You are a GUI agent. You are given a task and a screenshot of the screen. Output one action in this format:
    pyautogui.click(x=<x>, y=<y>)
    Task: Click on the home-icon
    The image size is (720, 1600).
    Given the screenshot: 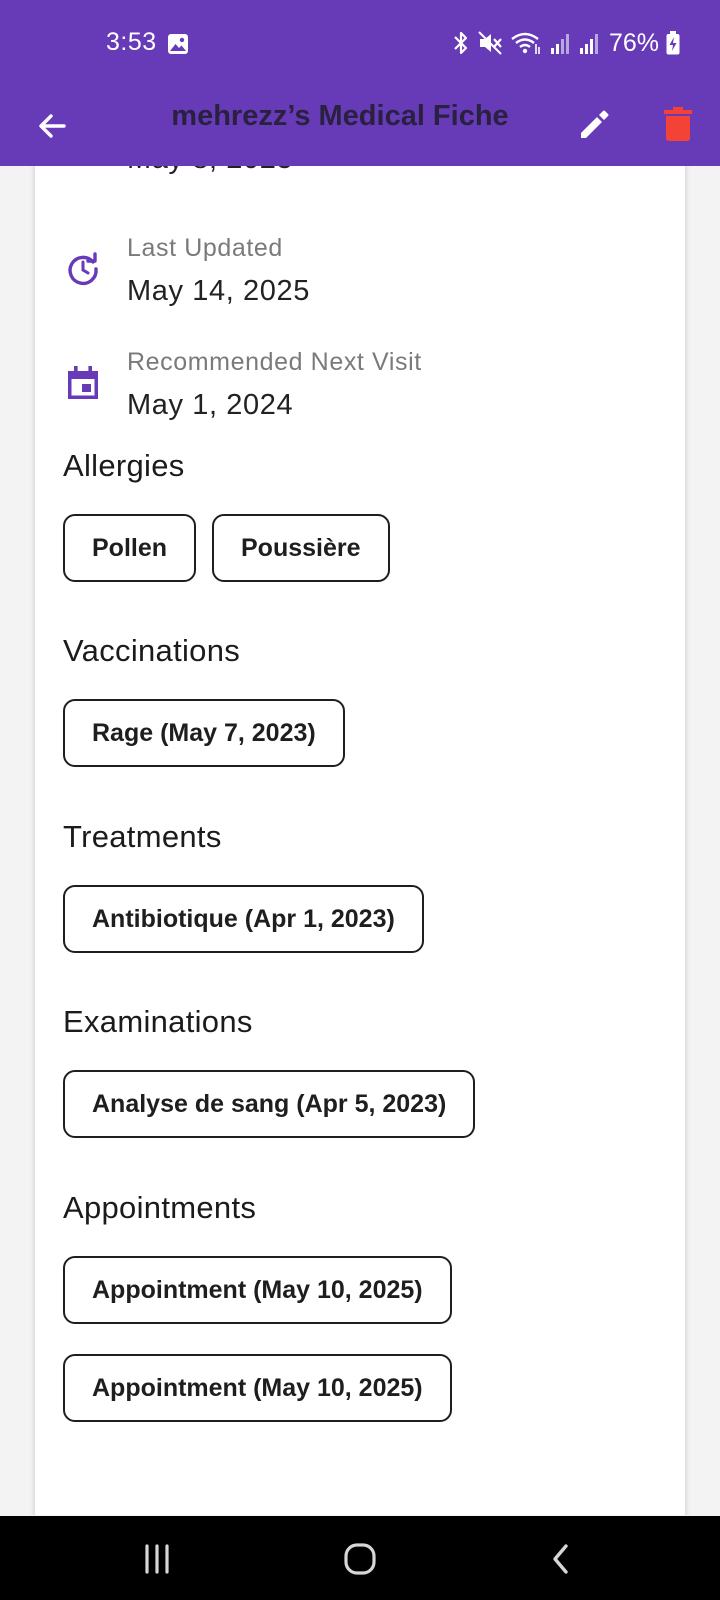 What is the action you would take?
    pyautogui.click(x=360, y=1559)
    